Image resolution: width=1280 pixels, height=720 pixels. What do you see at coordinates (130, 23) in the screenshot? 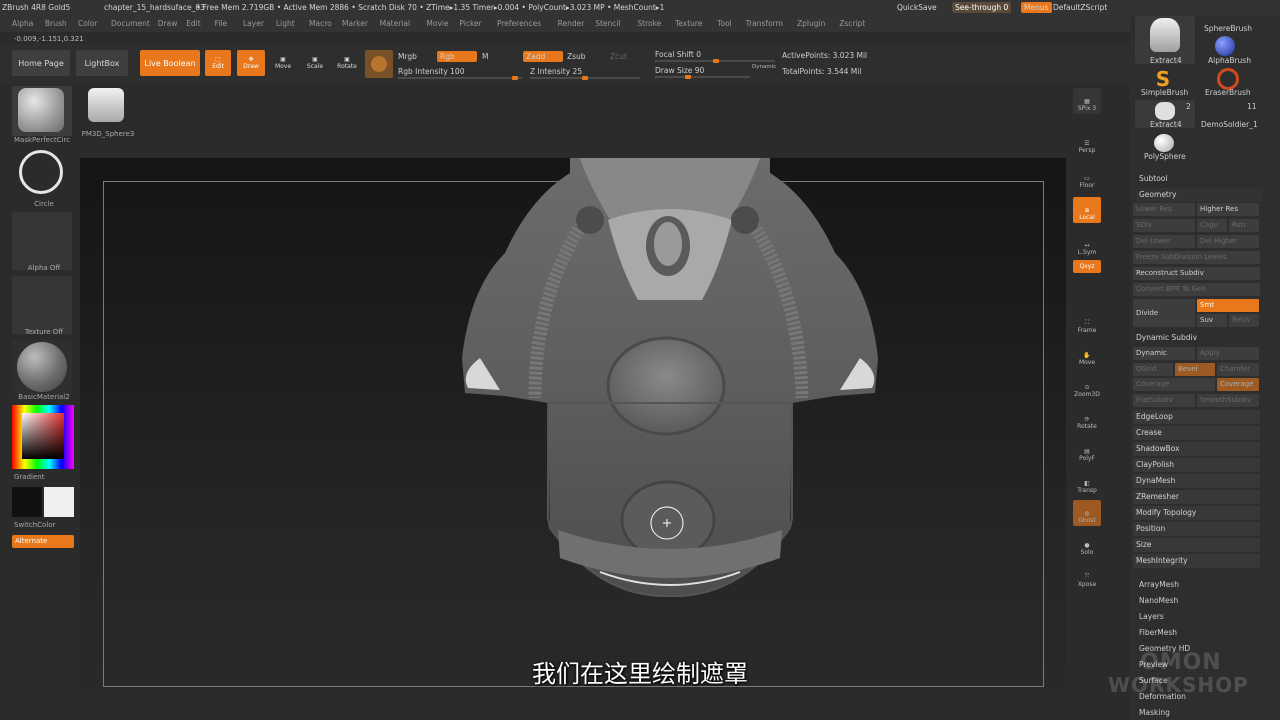
I see `menu-document: Document` at bounding box center [130, 23].